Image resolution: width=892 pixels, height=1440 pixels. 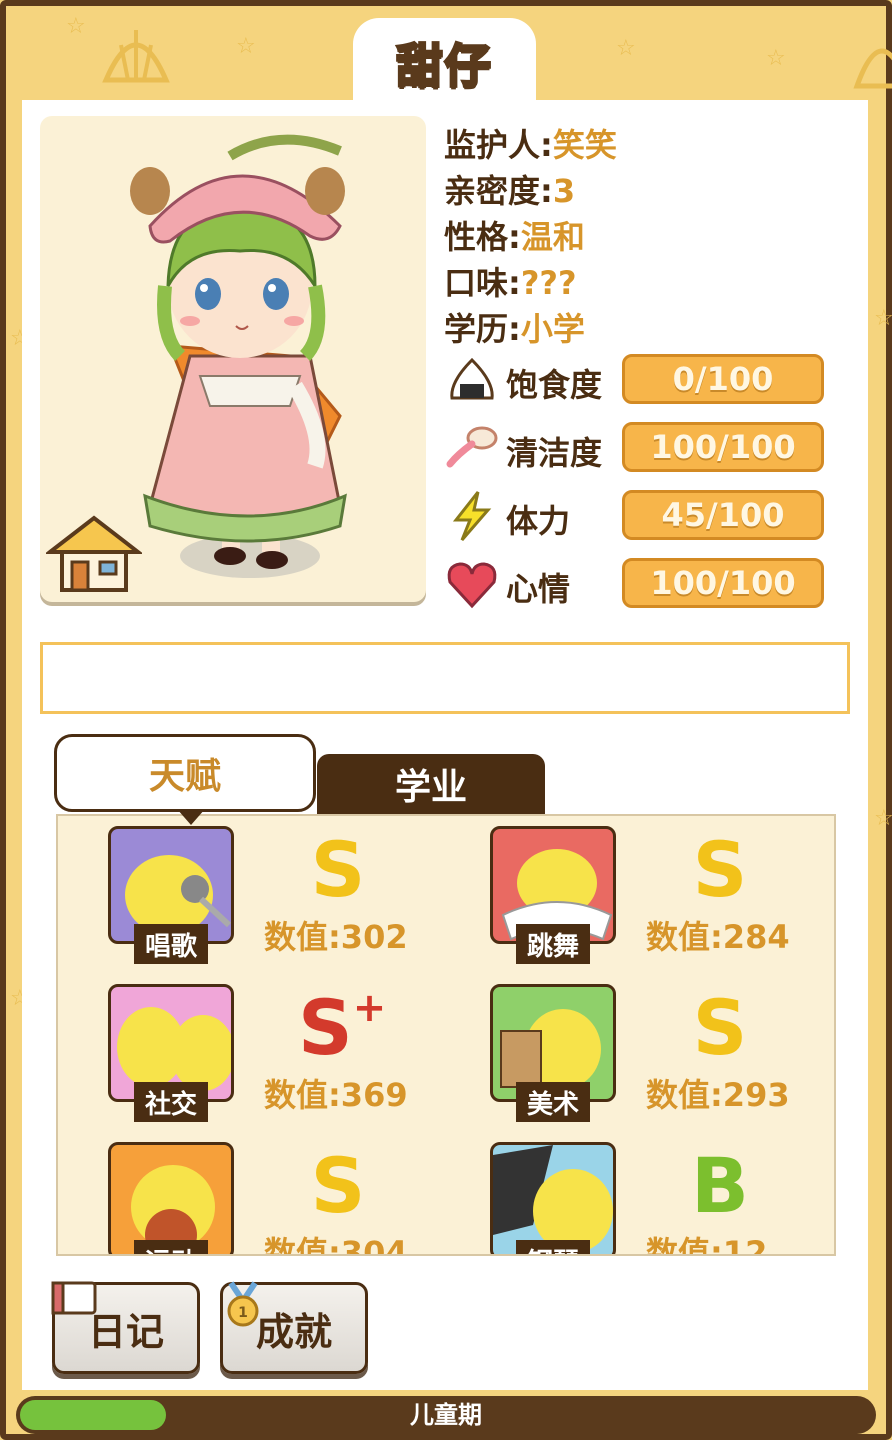 I want to click on growth-progress-bar: 儿童期, so click(x=446, y=1415).